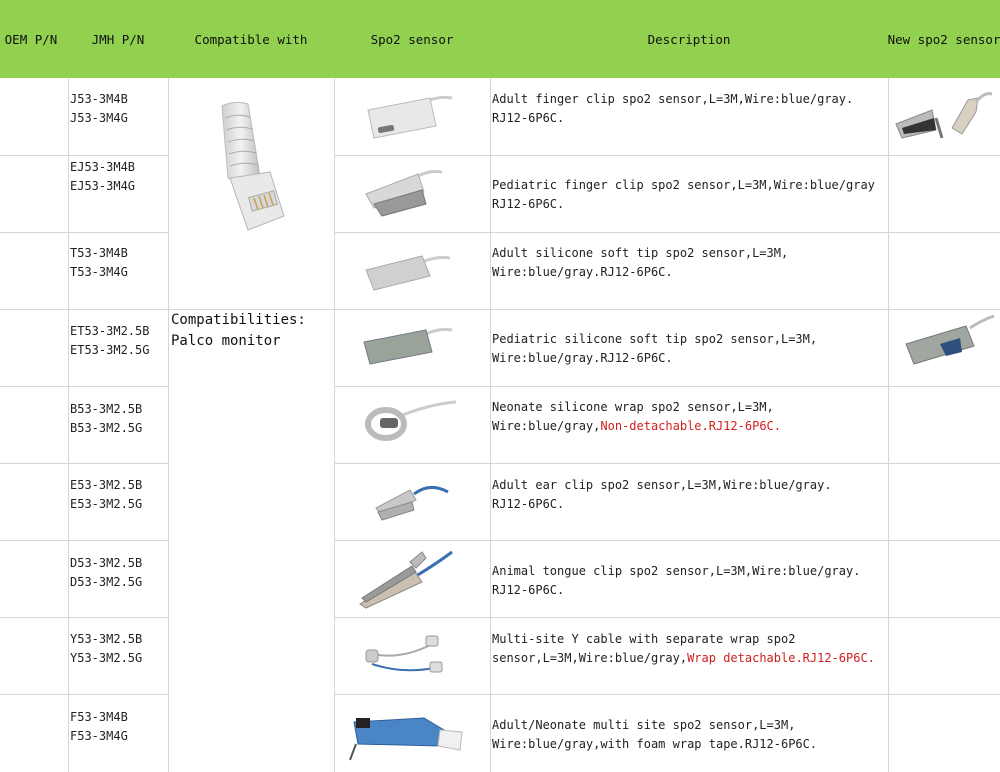 This screenshot has height=772, width=1000. Describe the element at coordinates (110, 350) in the screenshot. I see `jmh-pn-gray: ET53-3M2.5G` at that location.